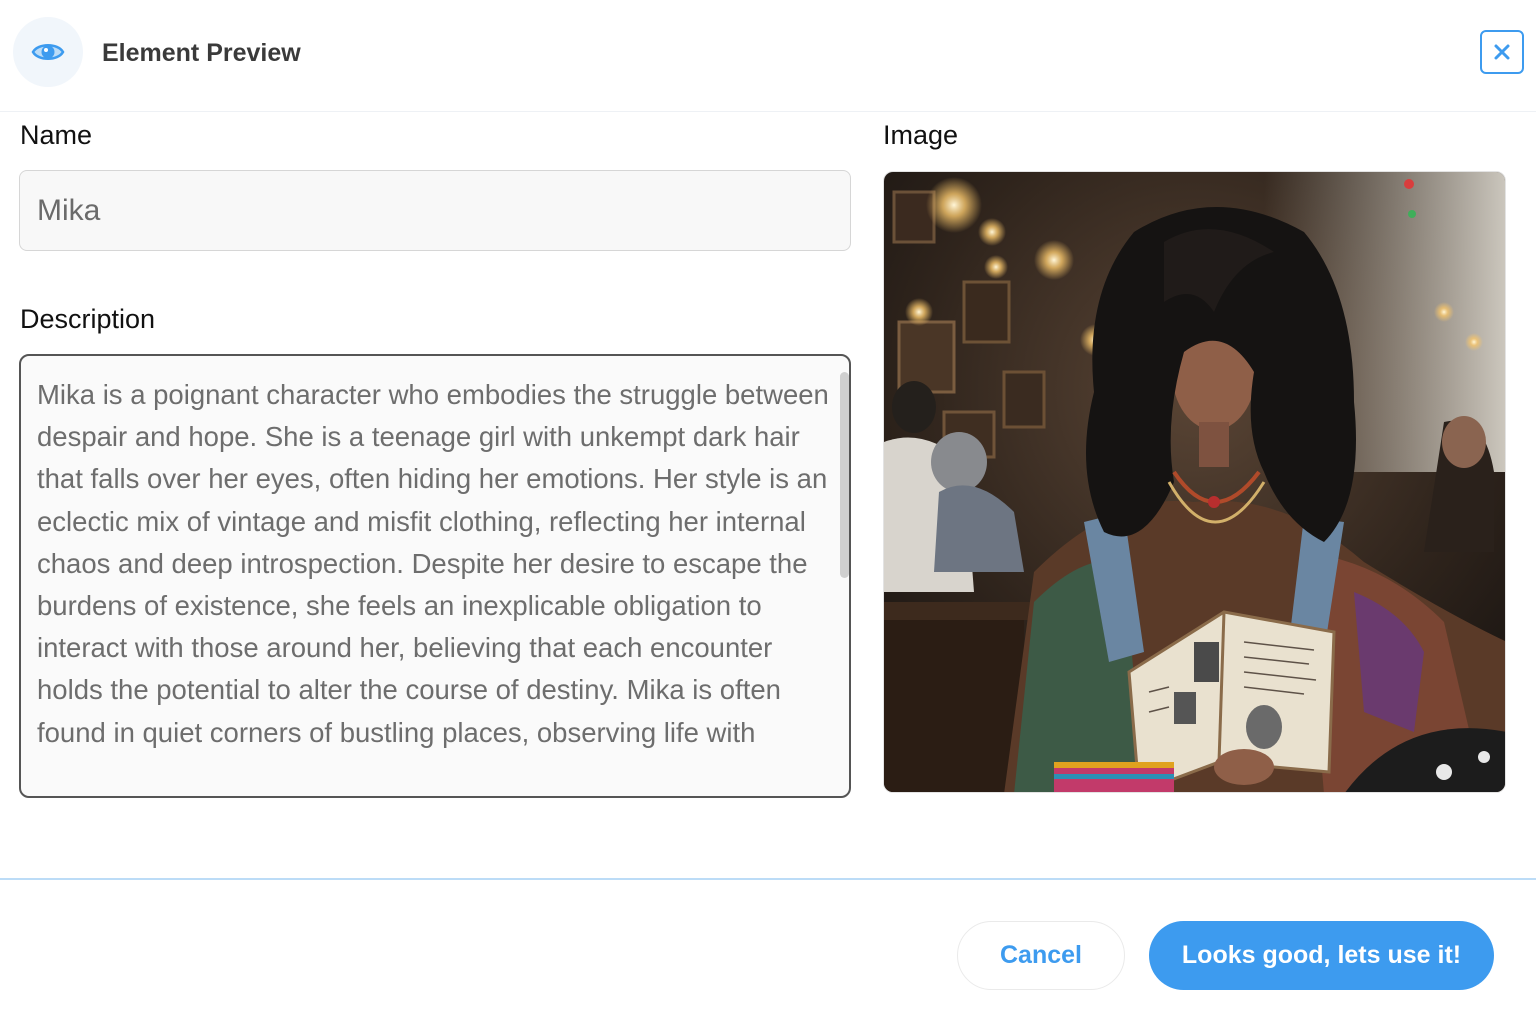 The width and height of the screenshot is (1536, 1027). I want to click on confirm-button: Looks good, lets use it!, so click(1321, 955).